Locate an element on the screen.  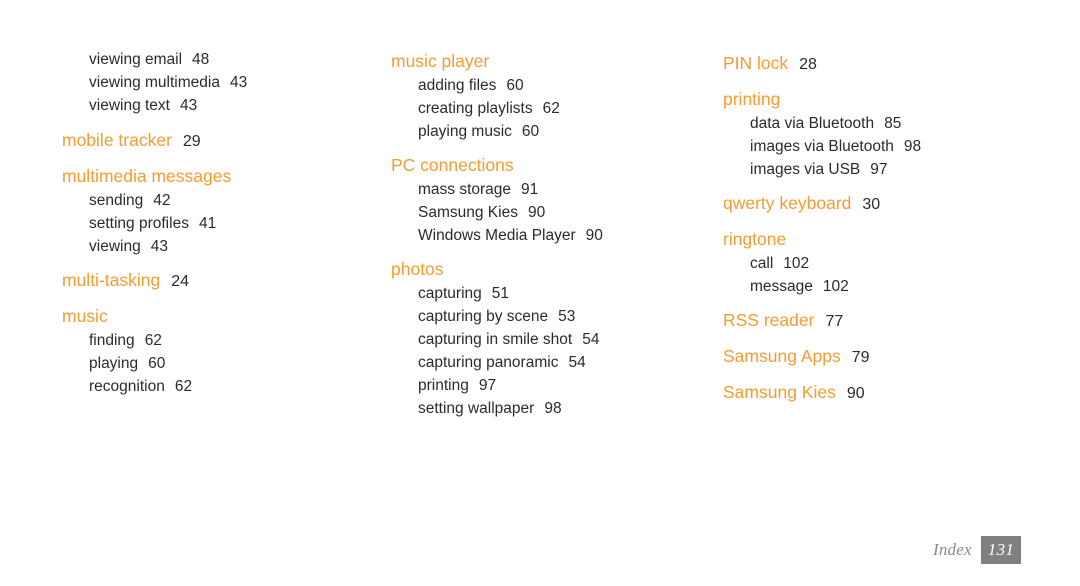
index-subentry: mass storage 91 is located at coordinates (541, 189).